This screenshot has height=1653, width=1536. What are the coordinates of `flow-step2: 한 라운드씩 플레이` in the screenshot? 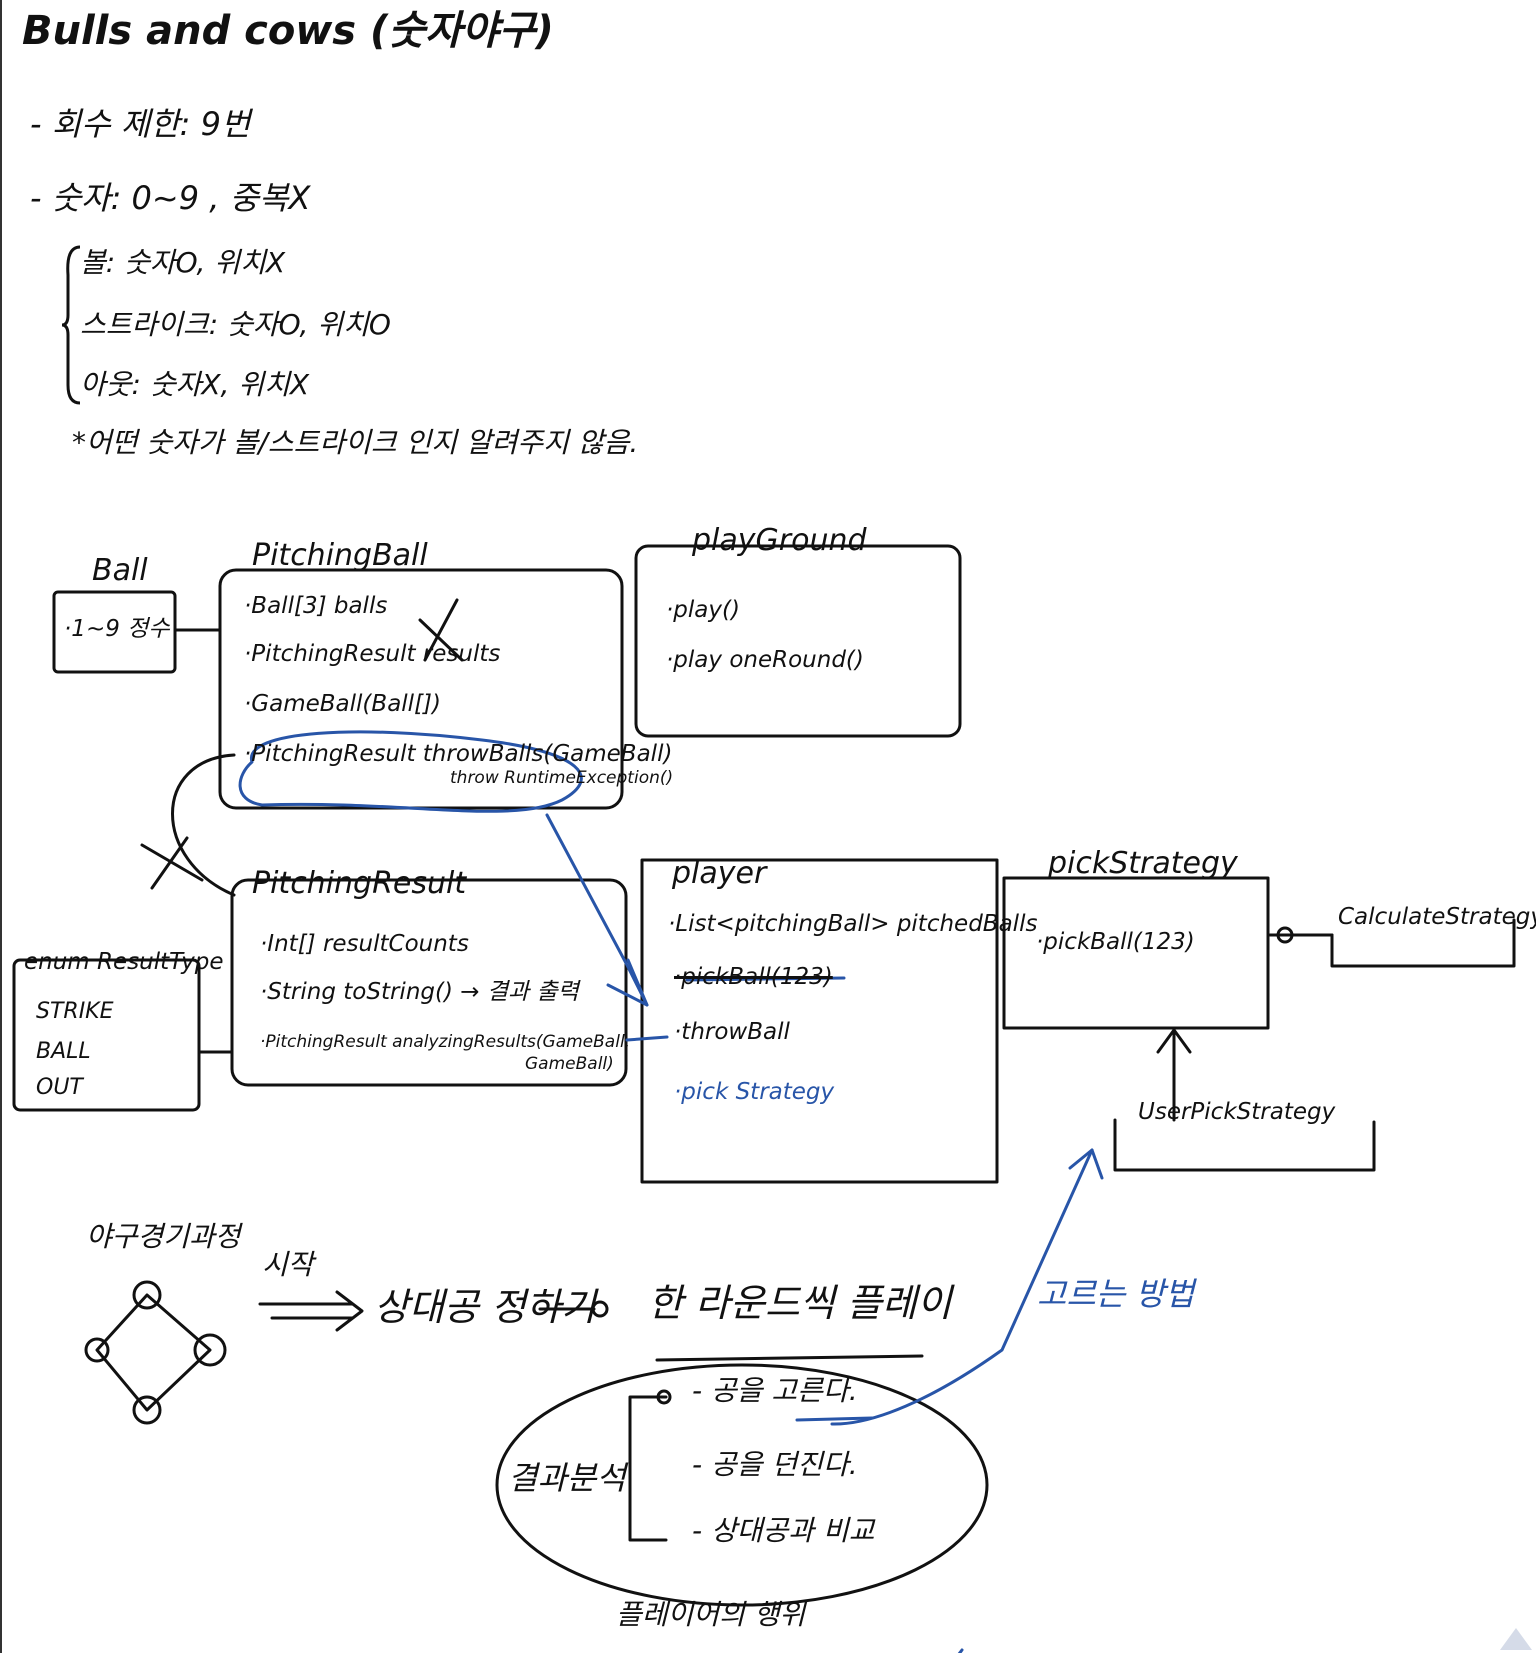 It's located at (800, 1303).